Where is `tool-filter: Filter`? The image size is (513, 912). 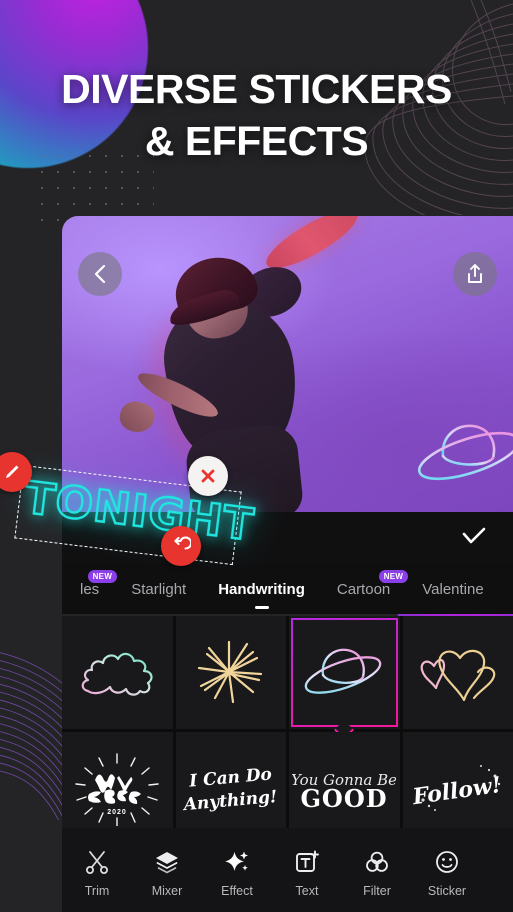
tool-filter: Filter is located at coordinates (377, 873).